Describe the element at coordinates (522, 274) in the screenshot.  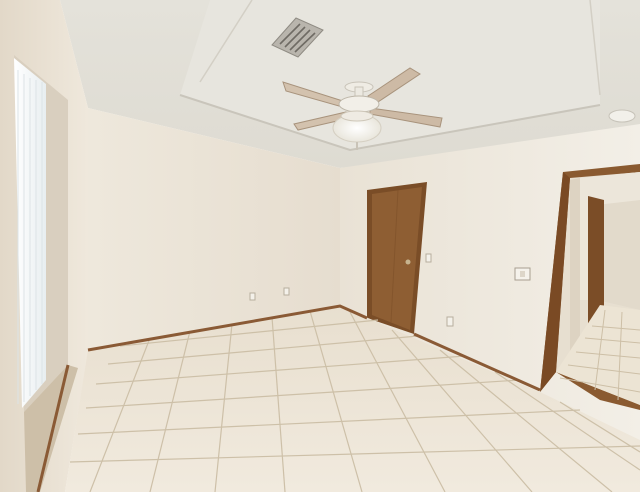
I see `switch-icon` at that location.